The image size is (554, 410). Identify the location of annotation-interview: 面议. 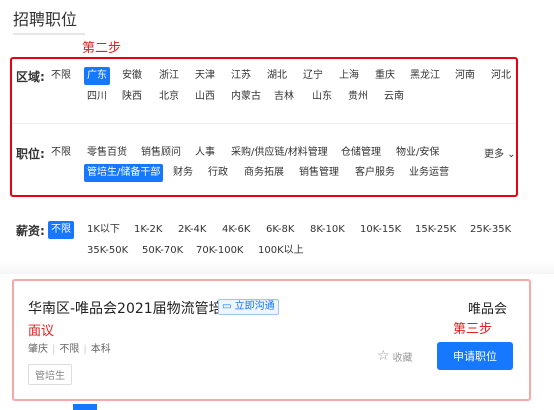
(41, 331).